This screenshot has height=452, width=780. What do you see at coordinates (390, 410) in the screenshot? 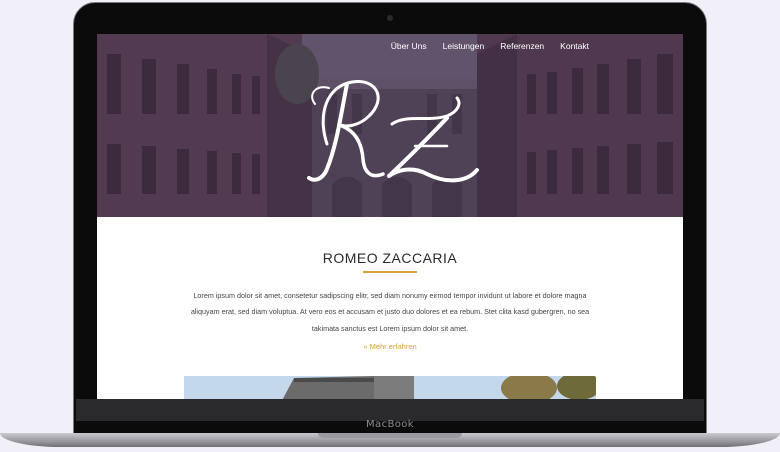
I see `screen-bottom-bezel` at bounding box center [390, 410].